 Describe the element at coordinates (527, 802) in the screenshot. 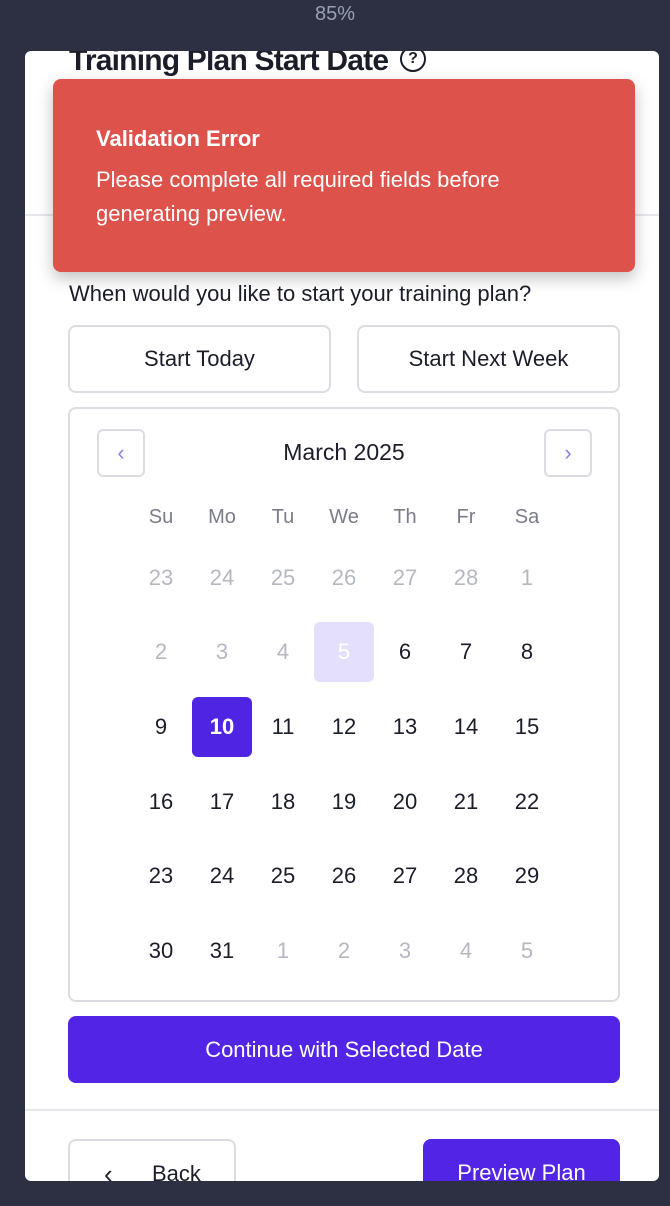

I see `calendar-day: 22` at that location.